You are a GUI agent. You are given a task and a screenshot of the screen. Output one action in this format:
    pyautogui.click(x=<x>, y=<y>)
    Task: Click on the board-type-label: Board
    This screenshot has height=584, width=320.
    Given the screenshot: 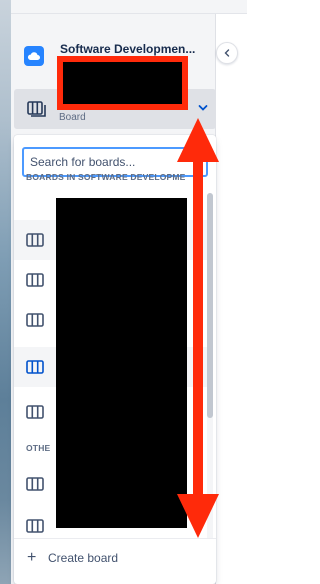 What is the action you would take?
    pyautogui.click(x=72, y=117)
    